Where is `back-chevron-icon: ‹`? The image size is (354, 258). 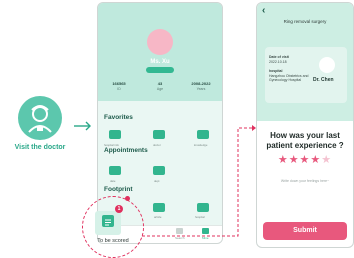 back-chevron-icon: ‹ is located at coordinates (263, 10).